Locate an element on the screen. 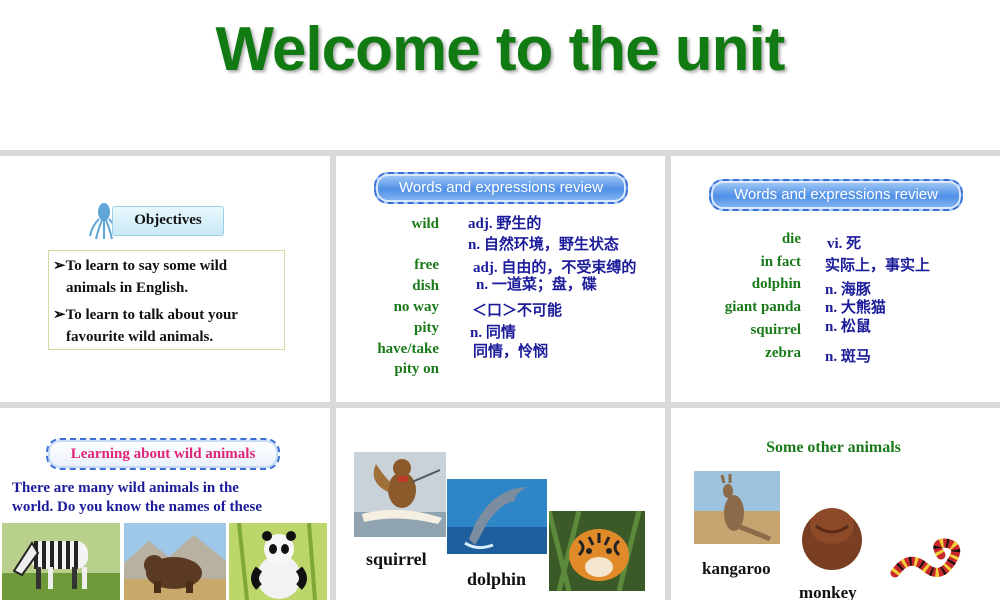 Image resolution: width=1000 pixels, height=600 pixels. vocab-meaning: n. 一道菜；盘，碟 is located at coordinates (536, 285).